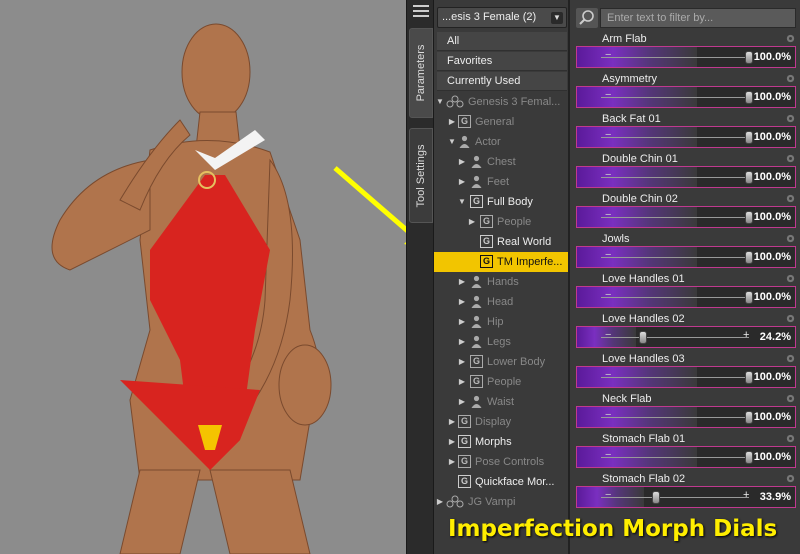 The height and width of the screenshot is (554, 800). Describe the element at coordinates (501, 222) in the screenshot. I see `tree-item: ▶ G People` at that location.